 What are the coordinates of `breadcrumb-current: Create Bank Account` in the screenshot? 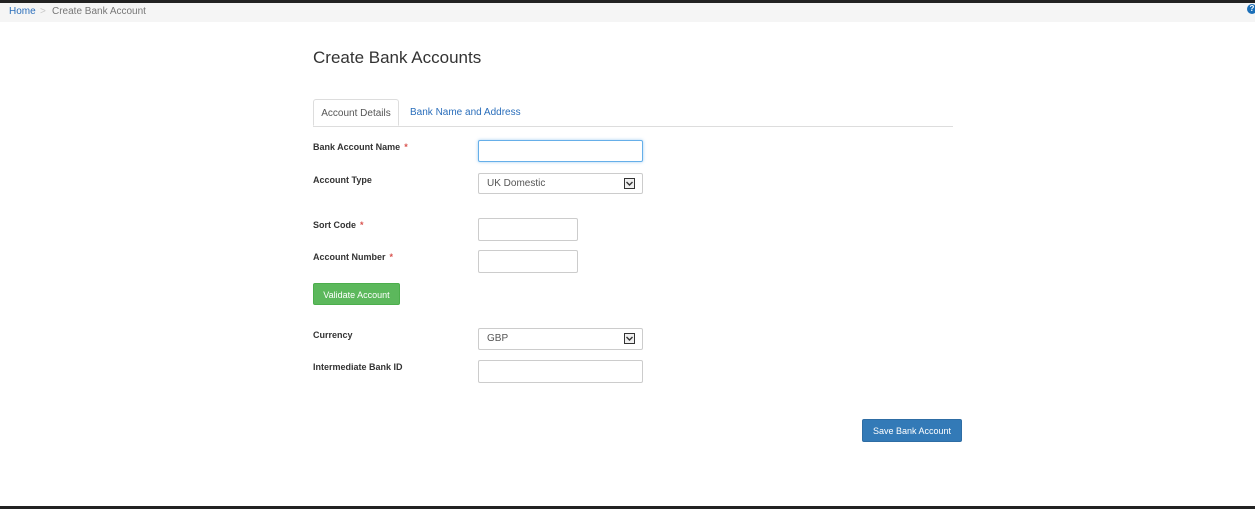 It's located at (99, 11).